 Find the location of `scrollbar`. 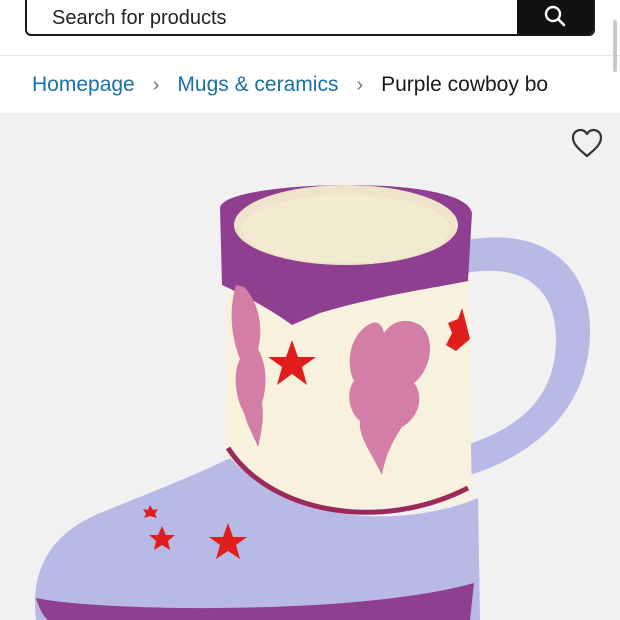

scrollbar is located at coordinates (615, 46).